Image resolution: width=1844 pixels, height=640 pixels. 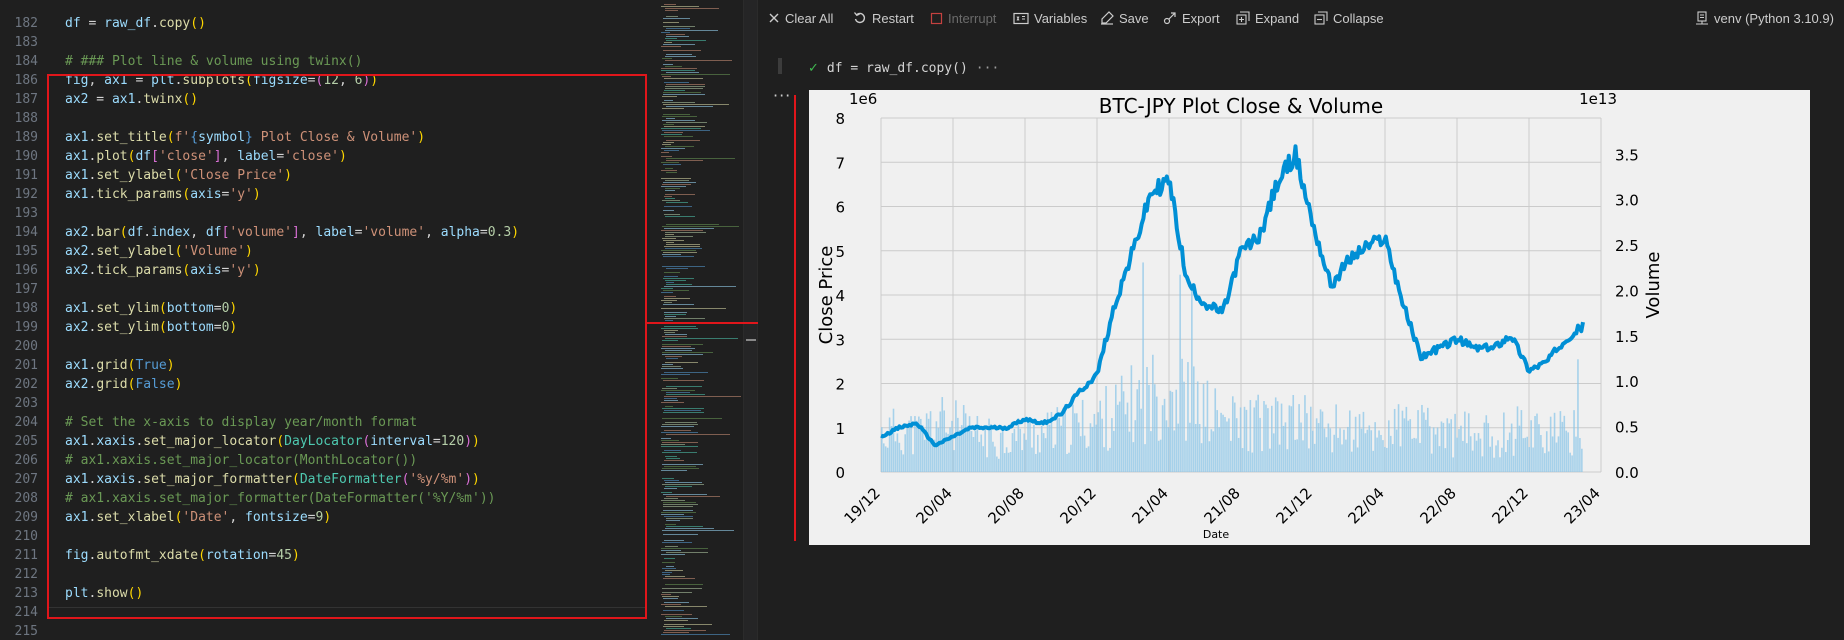 I want to click on line-number: 210, so click(x=26, y=536).